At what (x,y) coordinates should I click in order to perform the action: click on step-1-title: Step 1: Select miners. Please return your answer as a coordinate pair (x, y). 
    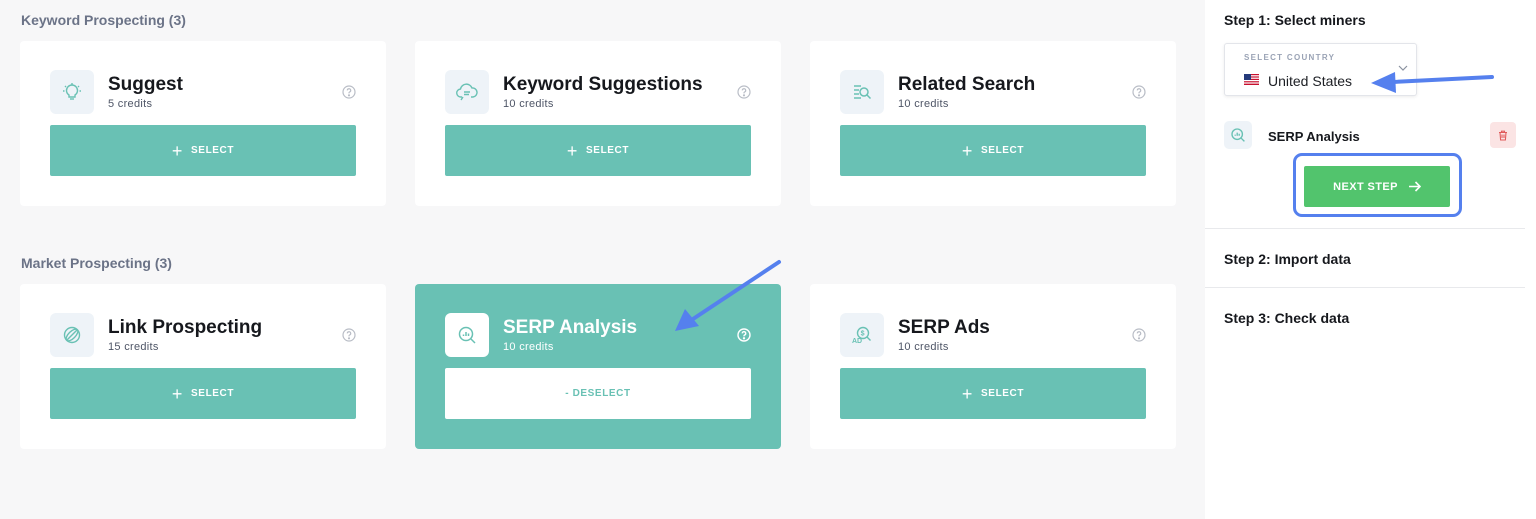
    Looking at the image, I should click on (1295, 20).